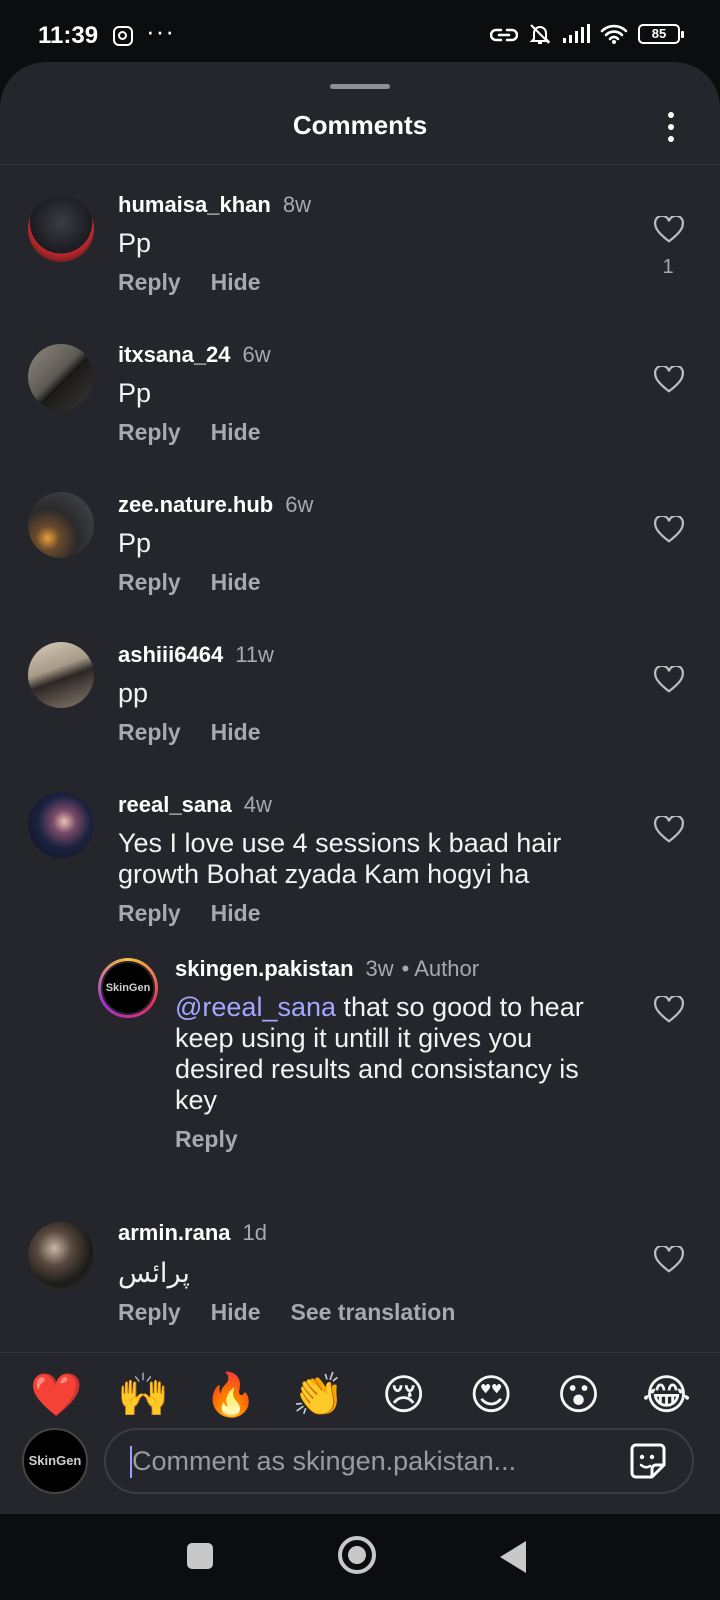 This screenshot has height=1600, width=720. What do you see at coordinates (170, 655) in the screenshot?
I see `comment-username: ashiii6464` at bounding box center [170, 655].